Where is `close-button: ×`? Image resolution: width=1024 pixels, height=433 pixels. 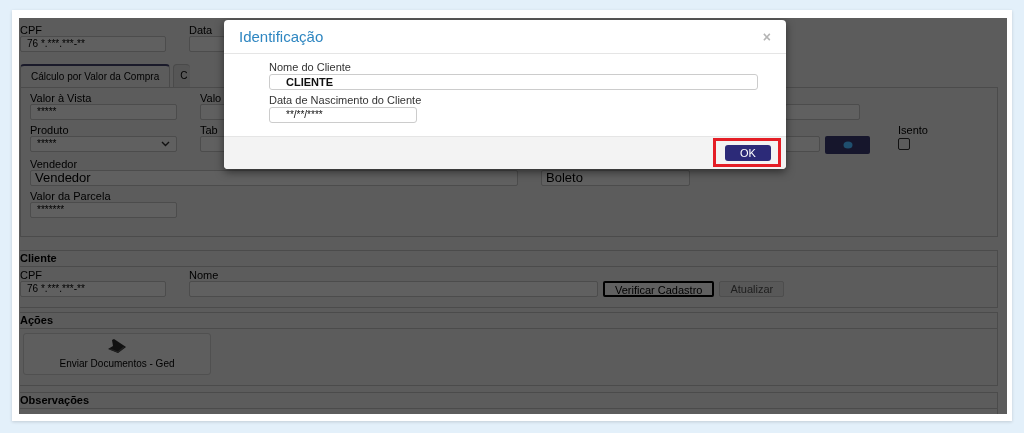
close-button: × is located at coordinates (766, 36).